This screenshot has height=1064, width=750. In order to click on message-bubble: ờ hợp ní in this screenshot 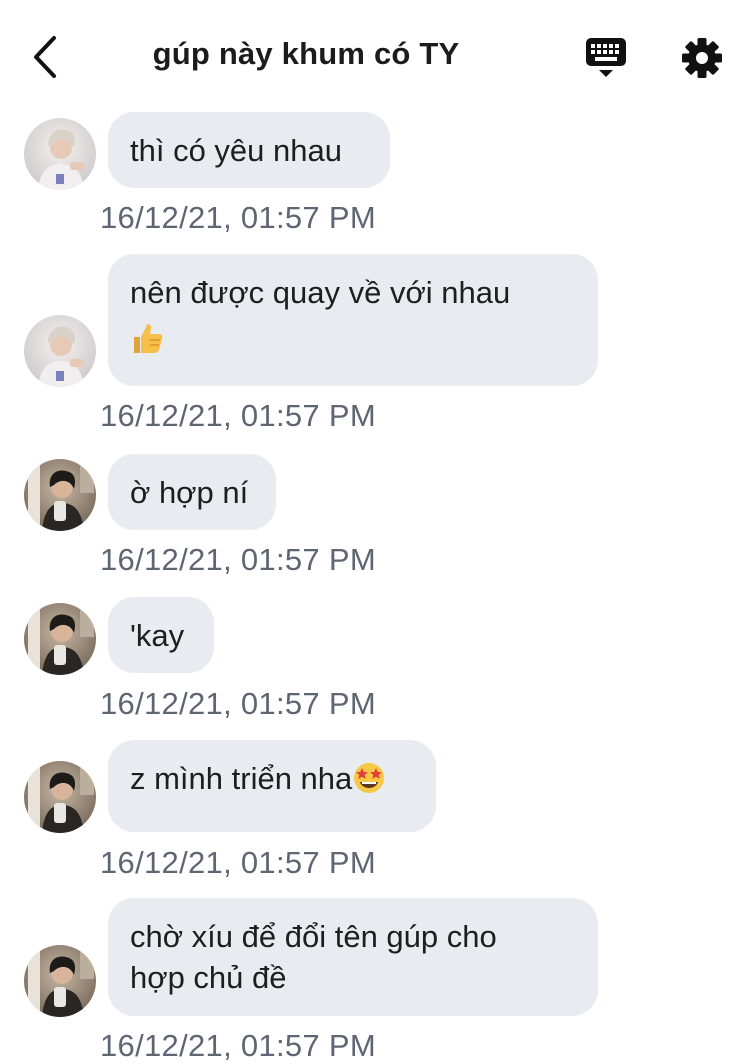, I will do `click(192, 492)`.